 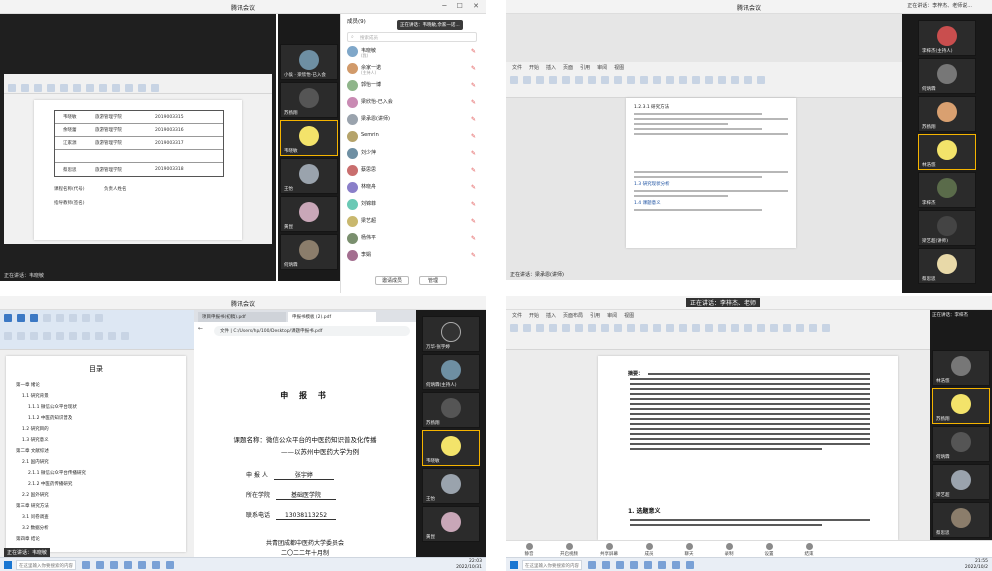 What do you see at coordinates (369, 238) in the screenshot?
I see `member-name: 杨伟平` at bounding box center [369, 238].